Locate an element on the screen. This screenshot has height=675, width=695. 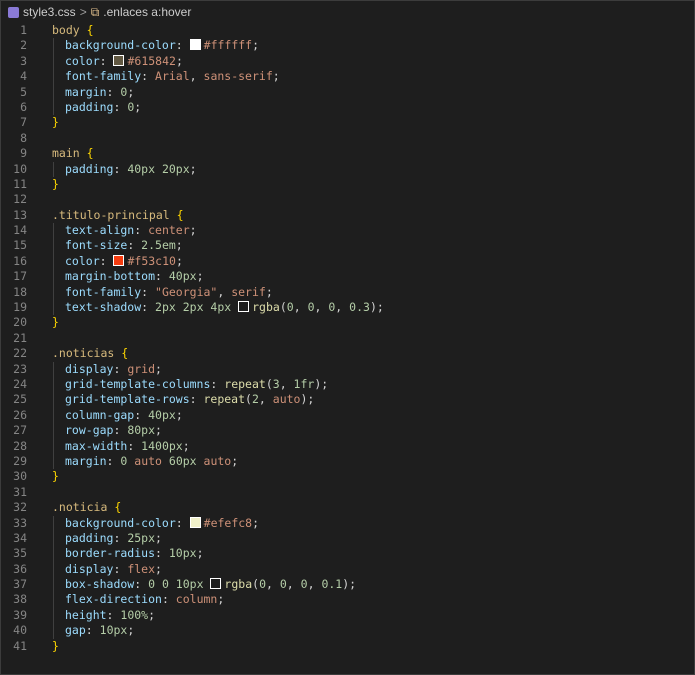
code-line: 12 is located at coordinates (347, 199).